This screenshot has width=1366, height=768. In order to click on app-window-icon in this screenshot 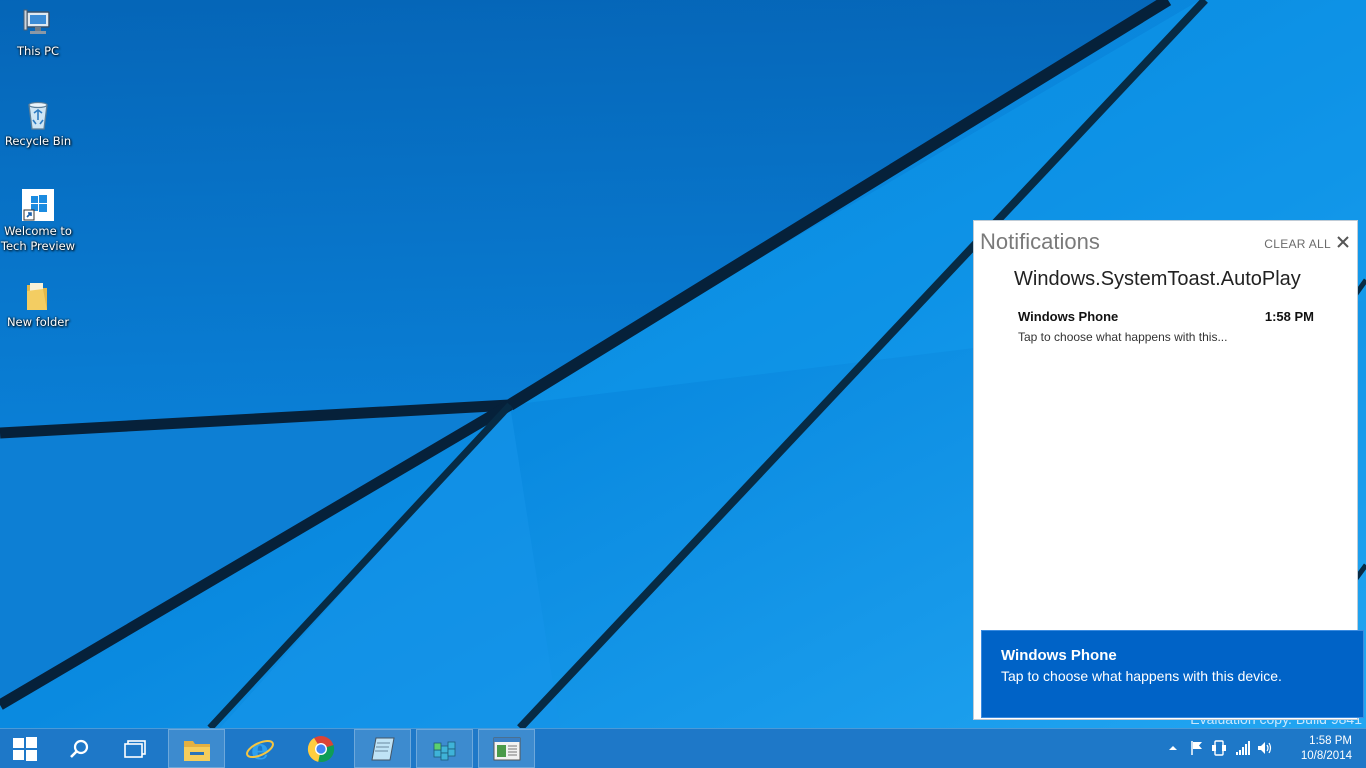, I will do `click(506, 748)`.